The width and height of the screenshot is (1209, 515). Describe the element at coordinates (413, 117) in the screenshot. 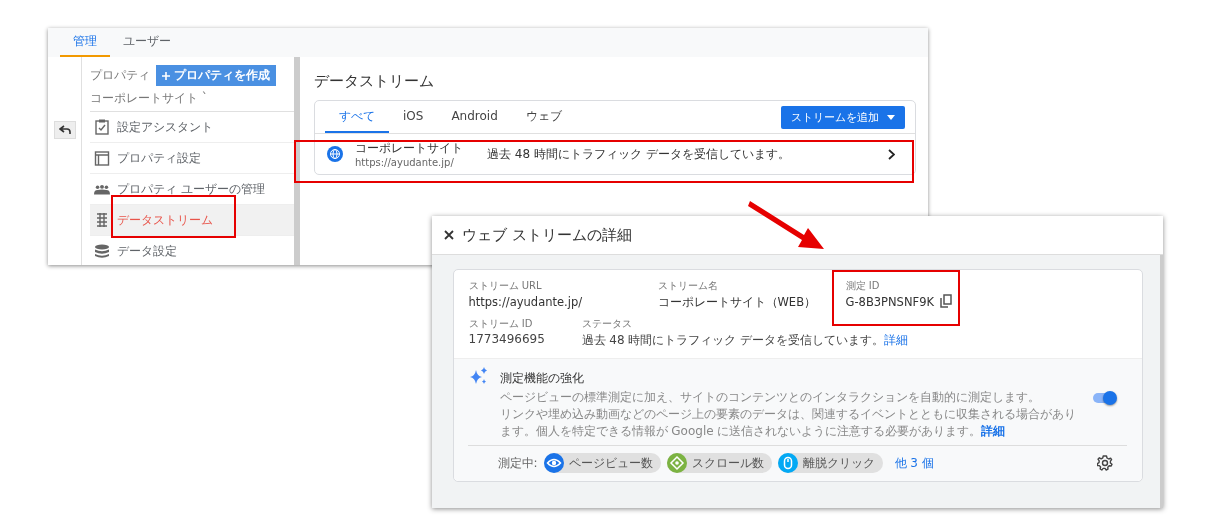

I see `stream-tab: iOS` at that location.